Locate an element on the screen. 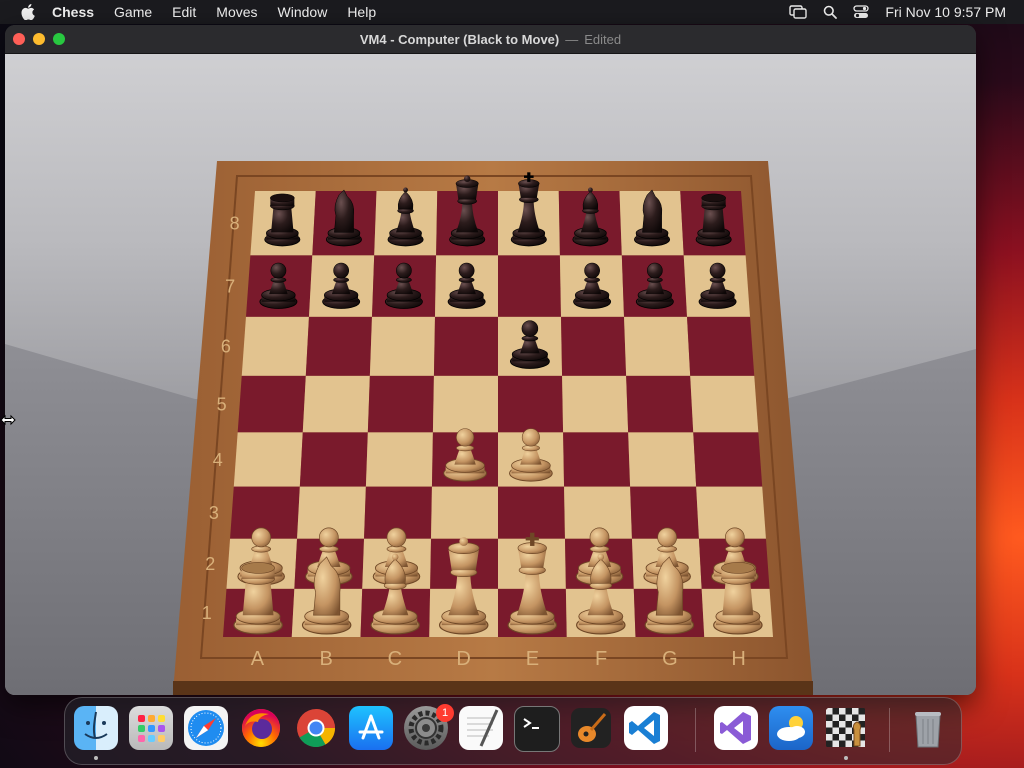 The height and width of the screenshot is (768, 1024). window-titlebar: VM4 - Computer (Black to Move) — Edited is located at coordinates (490, 39).